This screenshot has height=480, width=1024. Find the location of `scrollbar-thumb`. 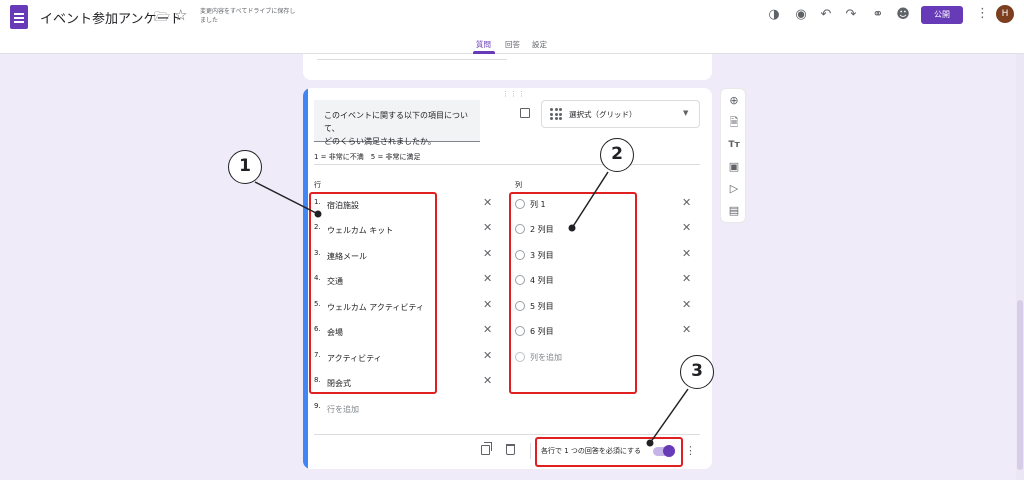

scrollbar-thumb is located at coordinates (1020, 385).